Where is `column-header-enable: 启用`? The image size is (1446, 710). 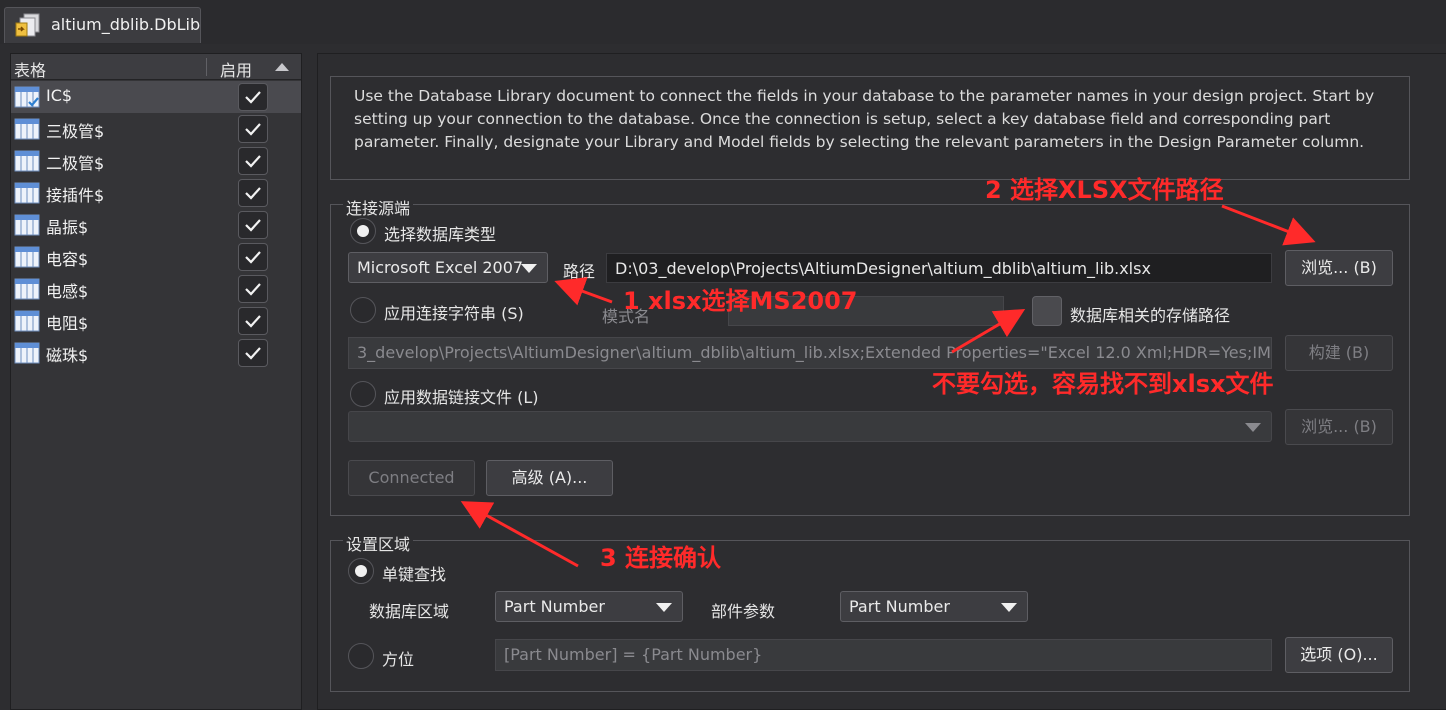
column-header-enable: 启用 is located at coordinates (236, 69).